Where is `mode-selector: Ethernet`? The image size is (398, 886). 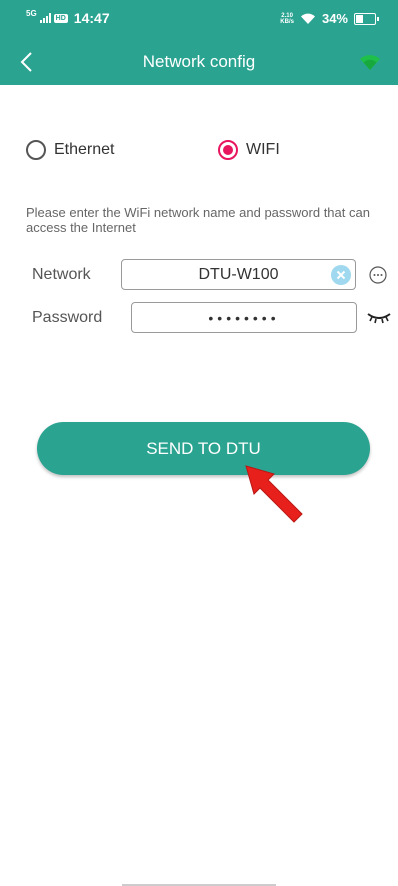
mode-selector: Ethernet is located at coordinates (70, 150).